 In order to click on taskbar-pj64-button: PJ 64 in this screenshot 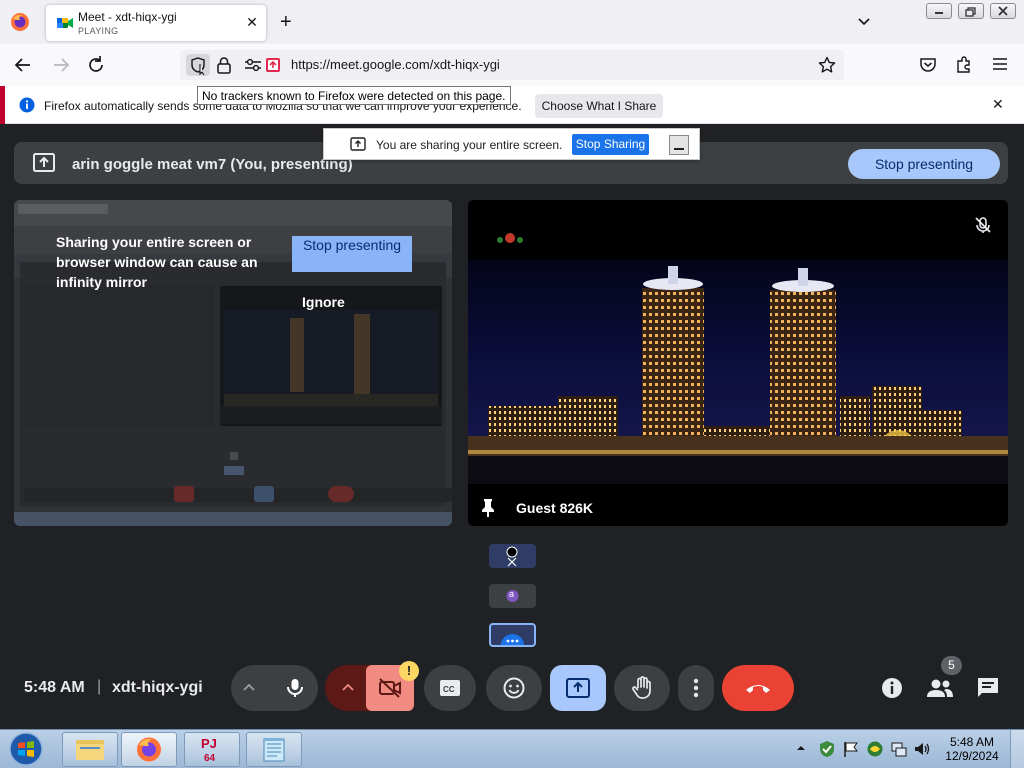, I will do `click(212, 749)`.